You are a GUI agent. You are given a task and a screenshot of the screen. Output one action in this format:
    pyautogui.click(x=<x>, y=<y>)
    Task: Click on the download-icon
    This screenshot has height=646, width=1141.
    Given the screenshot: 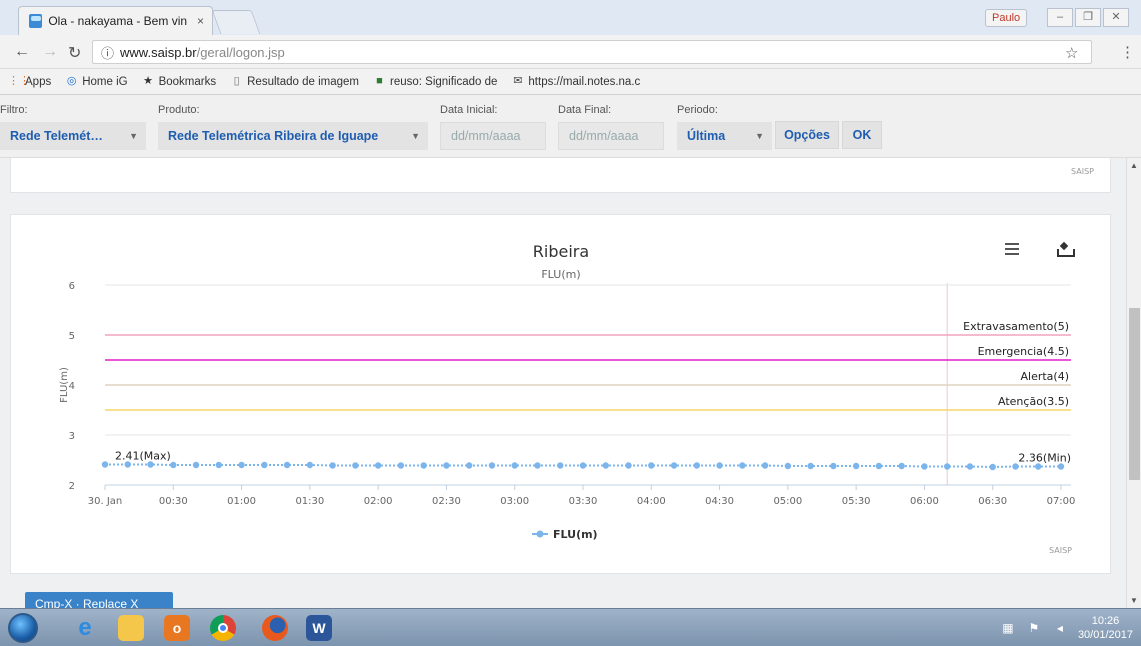 What is the action you would take?
    pyautogui.click(x=1066, y=249)
    